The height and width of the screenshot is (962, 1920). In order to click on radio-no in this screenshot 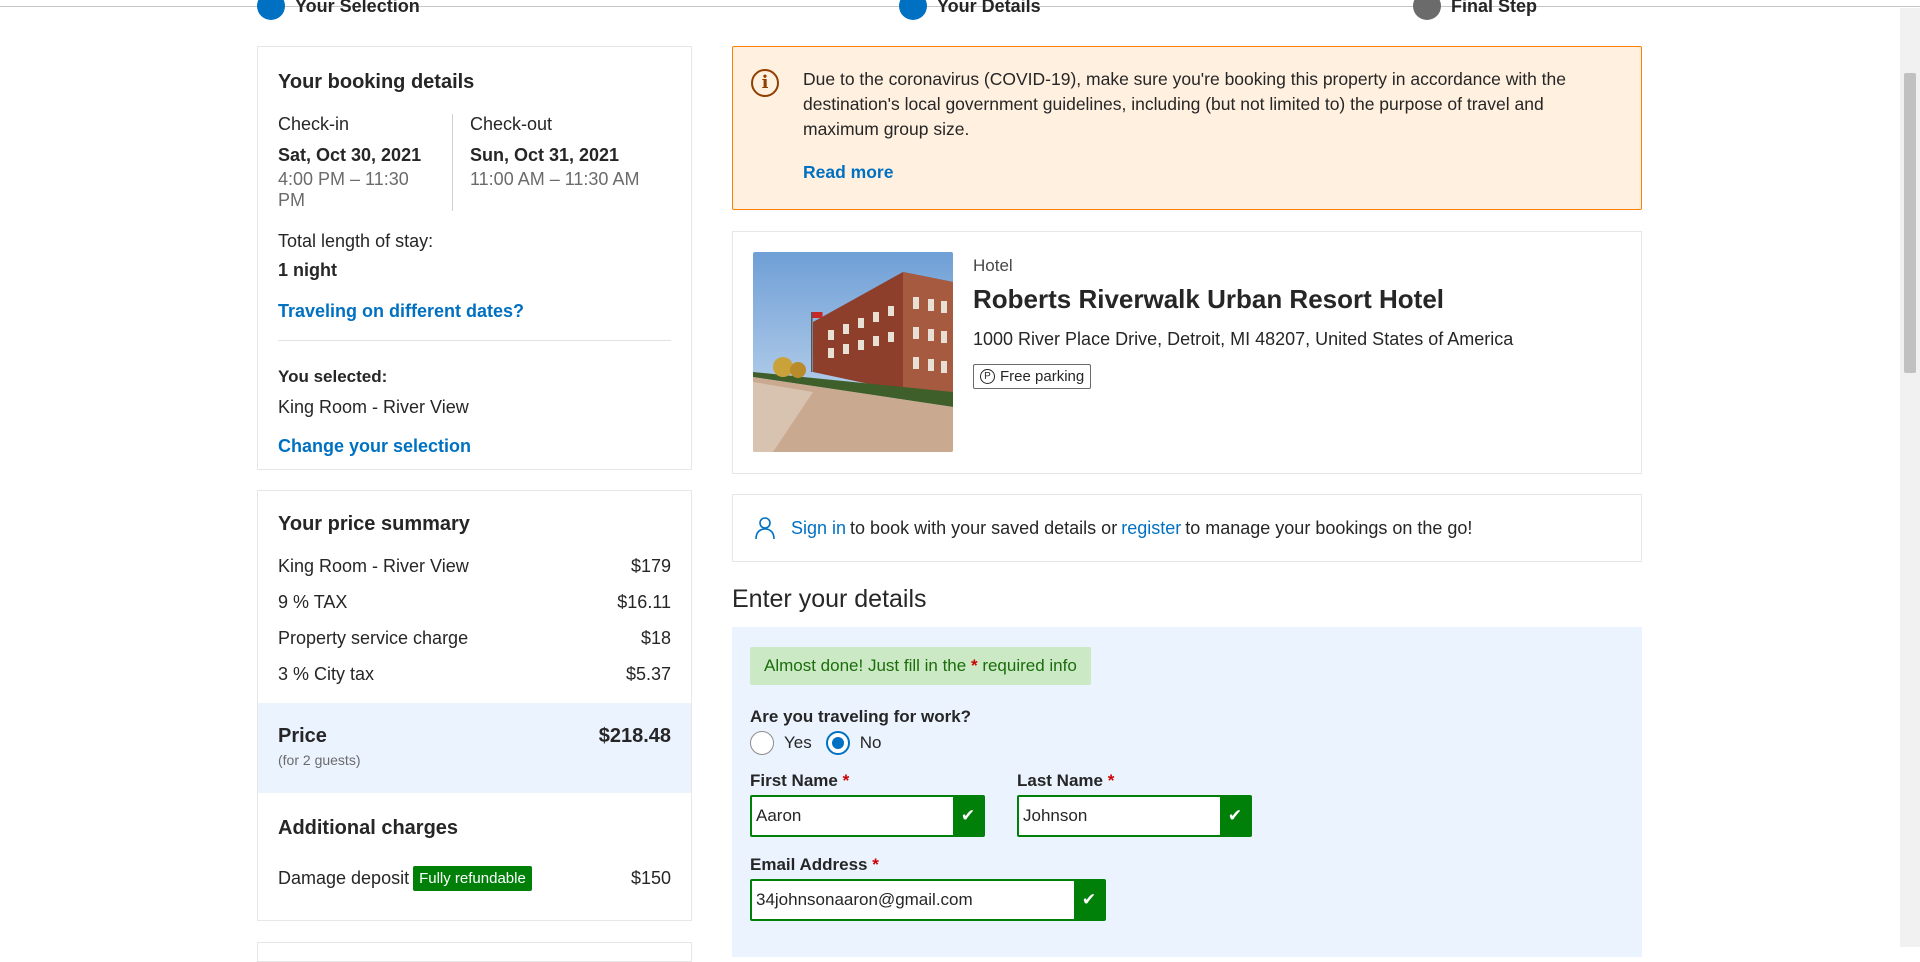, I will do `click(837, 743)`.